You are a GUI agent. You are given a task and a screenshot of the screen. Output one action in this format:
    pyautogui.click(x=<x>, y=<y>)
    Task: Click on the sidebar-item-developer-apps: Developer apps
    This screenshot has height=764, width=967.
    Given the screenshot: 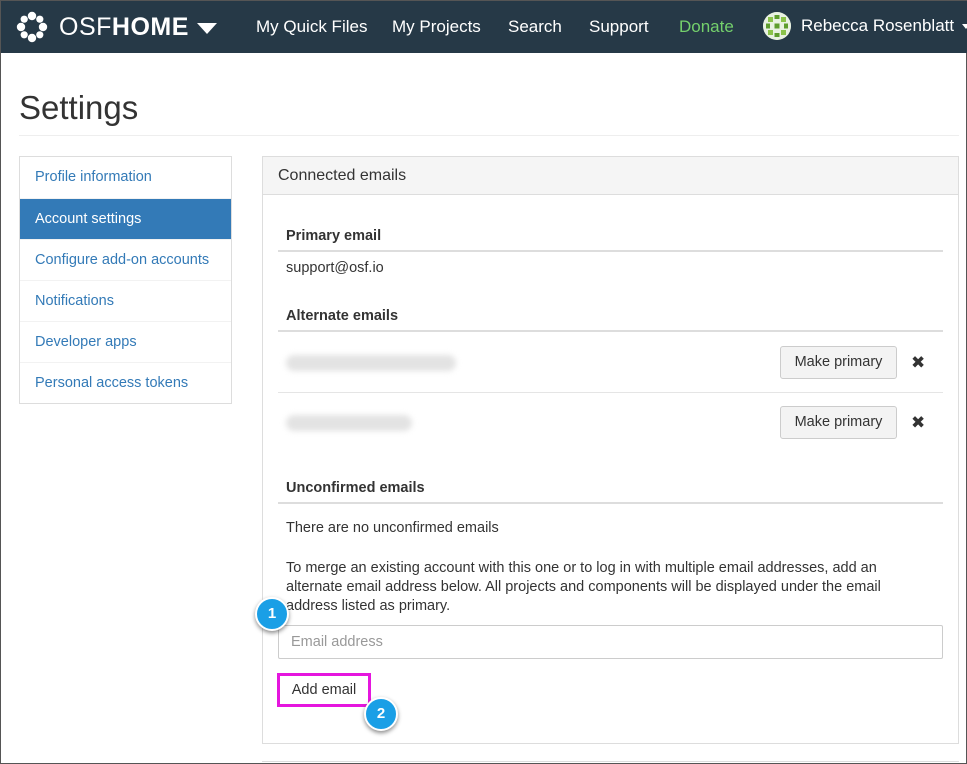 What is the action you would take?
    pyautogui.click(x=125, y=341)
    